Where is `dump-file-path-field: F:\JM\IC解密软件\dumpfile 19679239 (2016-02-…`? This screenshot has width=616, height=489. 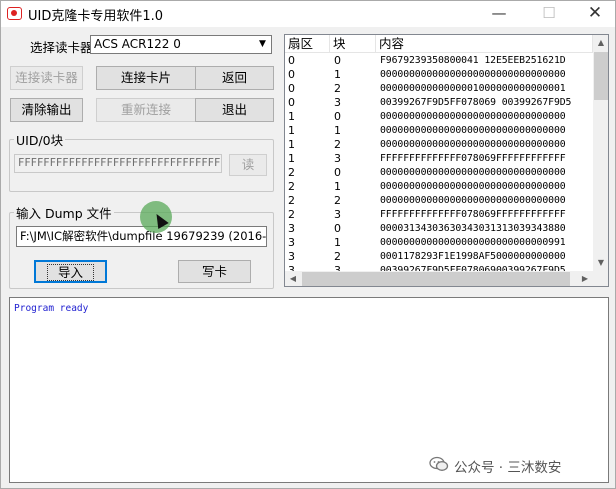 dump-file-path-field: F:\JM\IC解密软件\dumpfile 19679239 (2016-02-… is located at coordinates (141, 236).